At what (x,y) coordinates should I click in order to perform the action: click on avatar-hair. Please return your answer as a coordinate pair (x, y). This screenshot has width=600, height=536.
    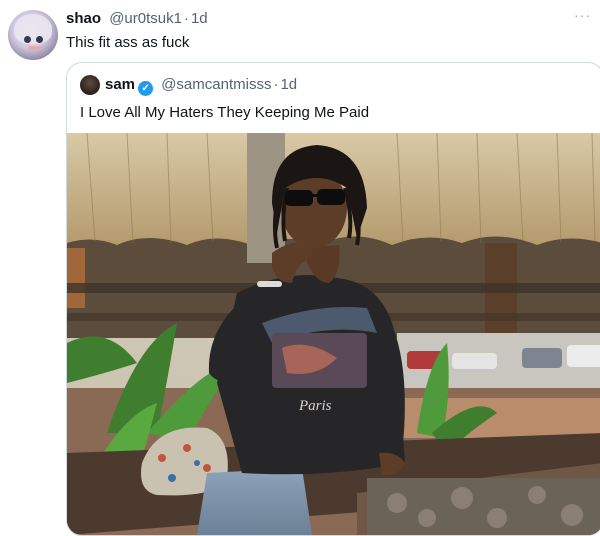
    Looking at the image, I should click on (33, 29).